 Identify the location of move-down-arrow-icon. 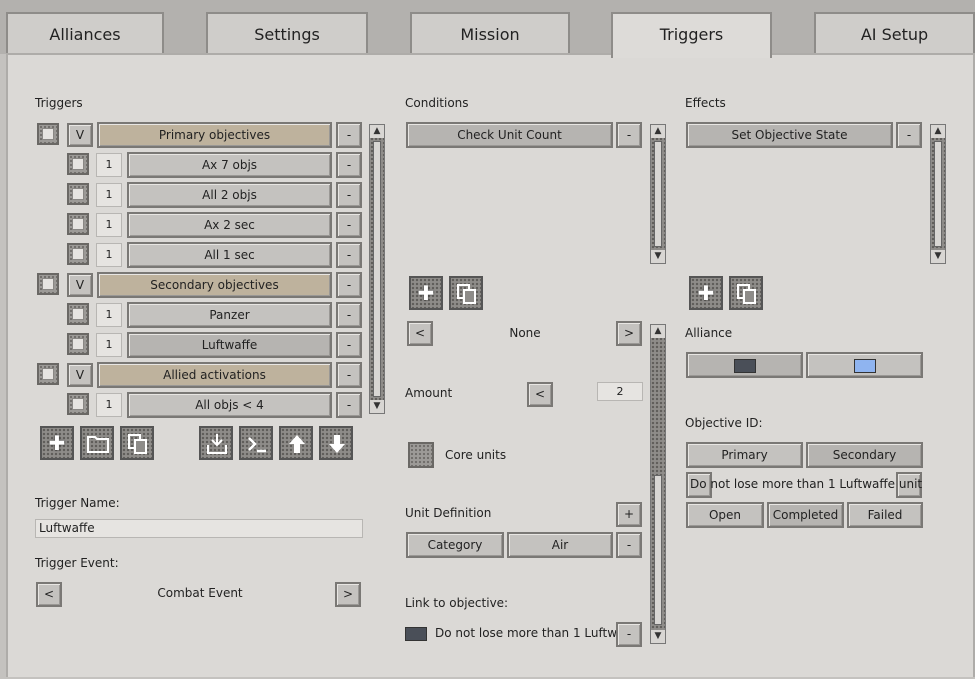
(336, 443).